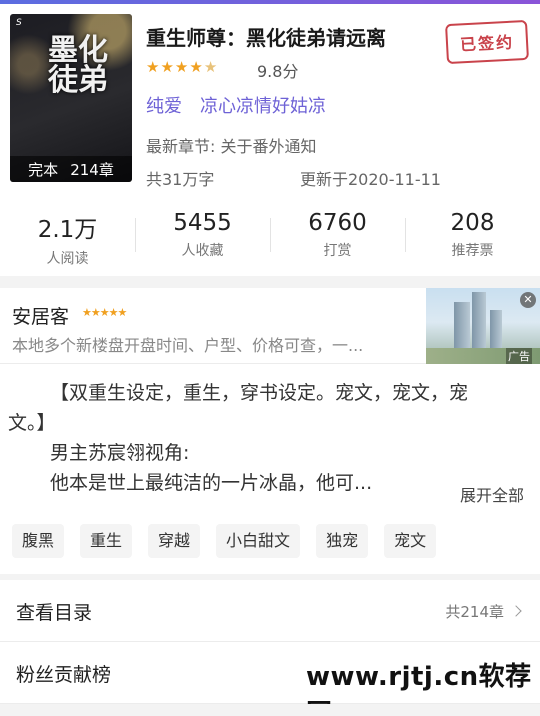 This screenshot has width=540, height=716. I want to click on category-author-line: 纯爱 凉心凉情好姑凉, so click(236, 105).